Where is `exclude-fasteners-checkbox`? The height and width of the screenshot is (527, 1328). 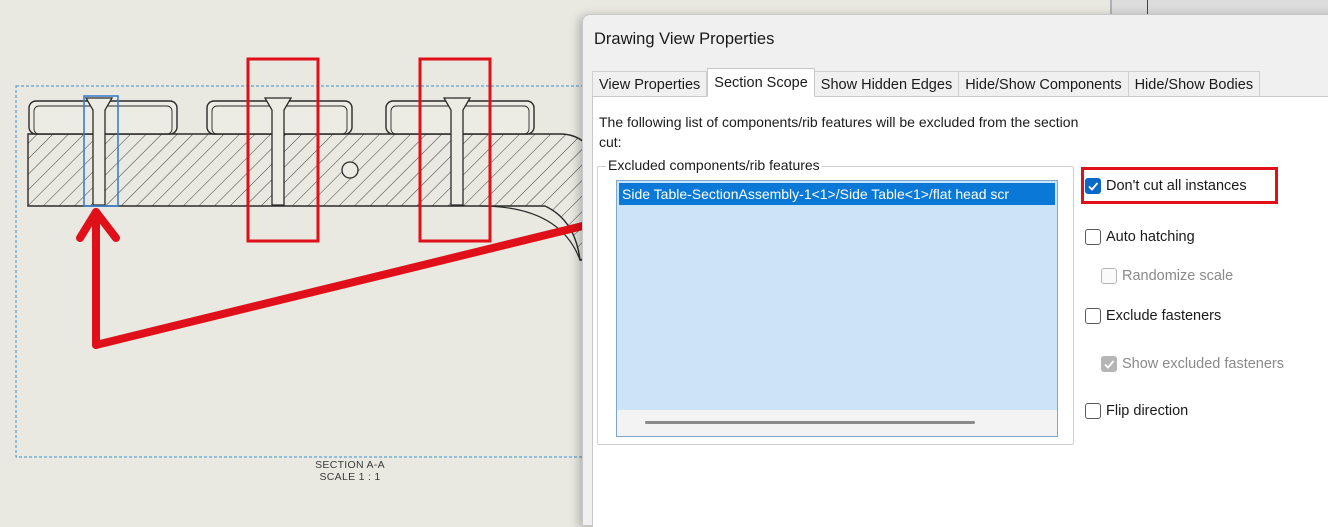 exclude-fasteners-checkbox is located at coordinates (1093, 316).